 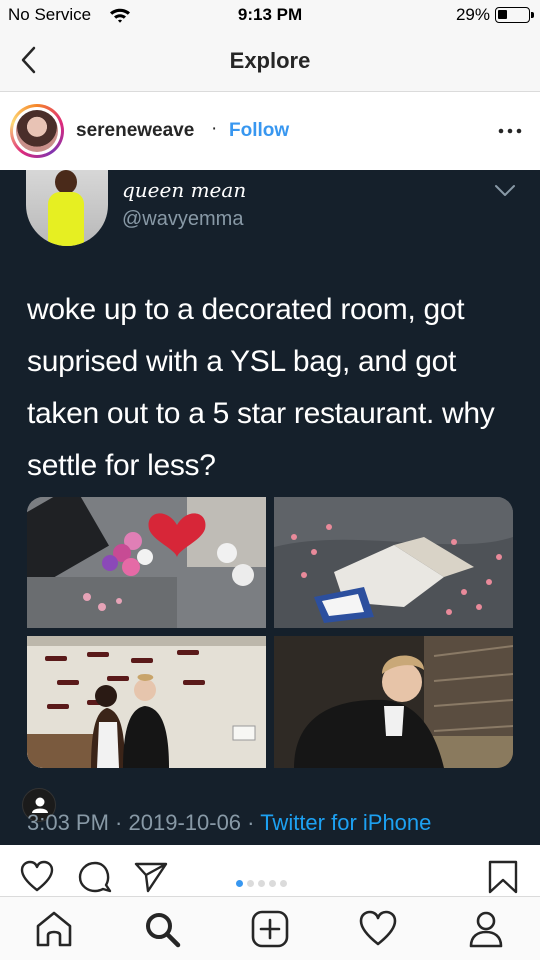 I want to click on home-icon, so click(x=54, y=929).